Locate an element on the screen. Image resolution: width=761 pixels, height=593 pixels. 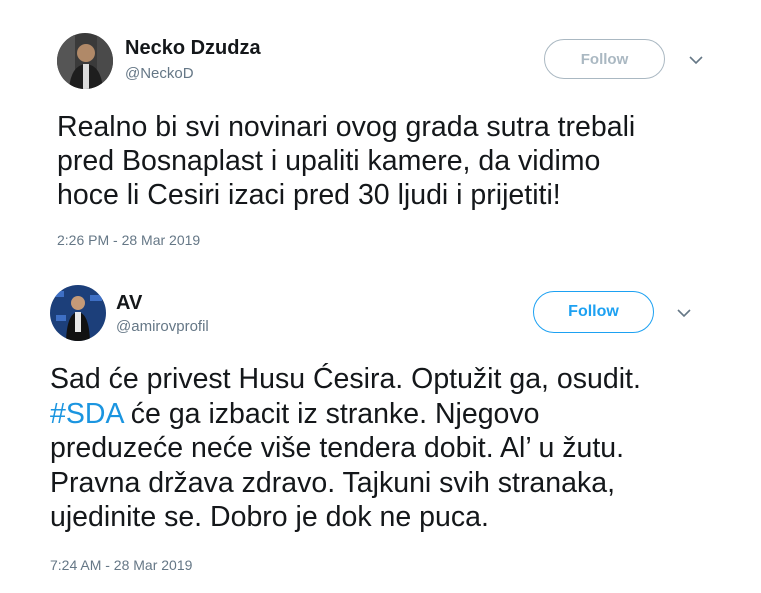
author-handle: @NeckoD is located at coordinates (159, 73).